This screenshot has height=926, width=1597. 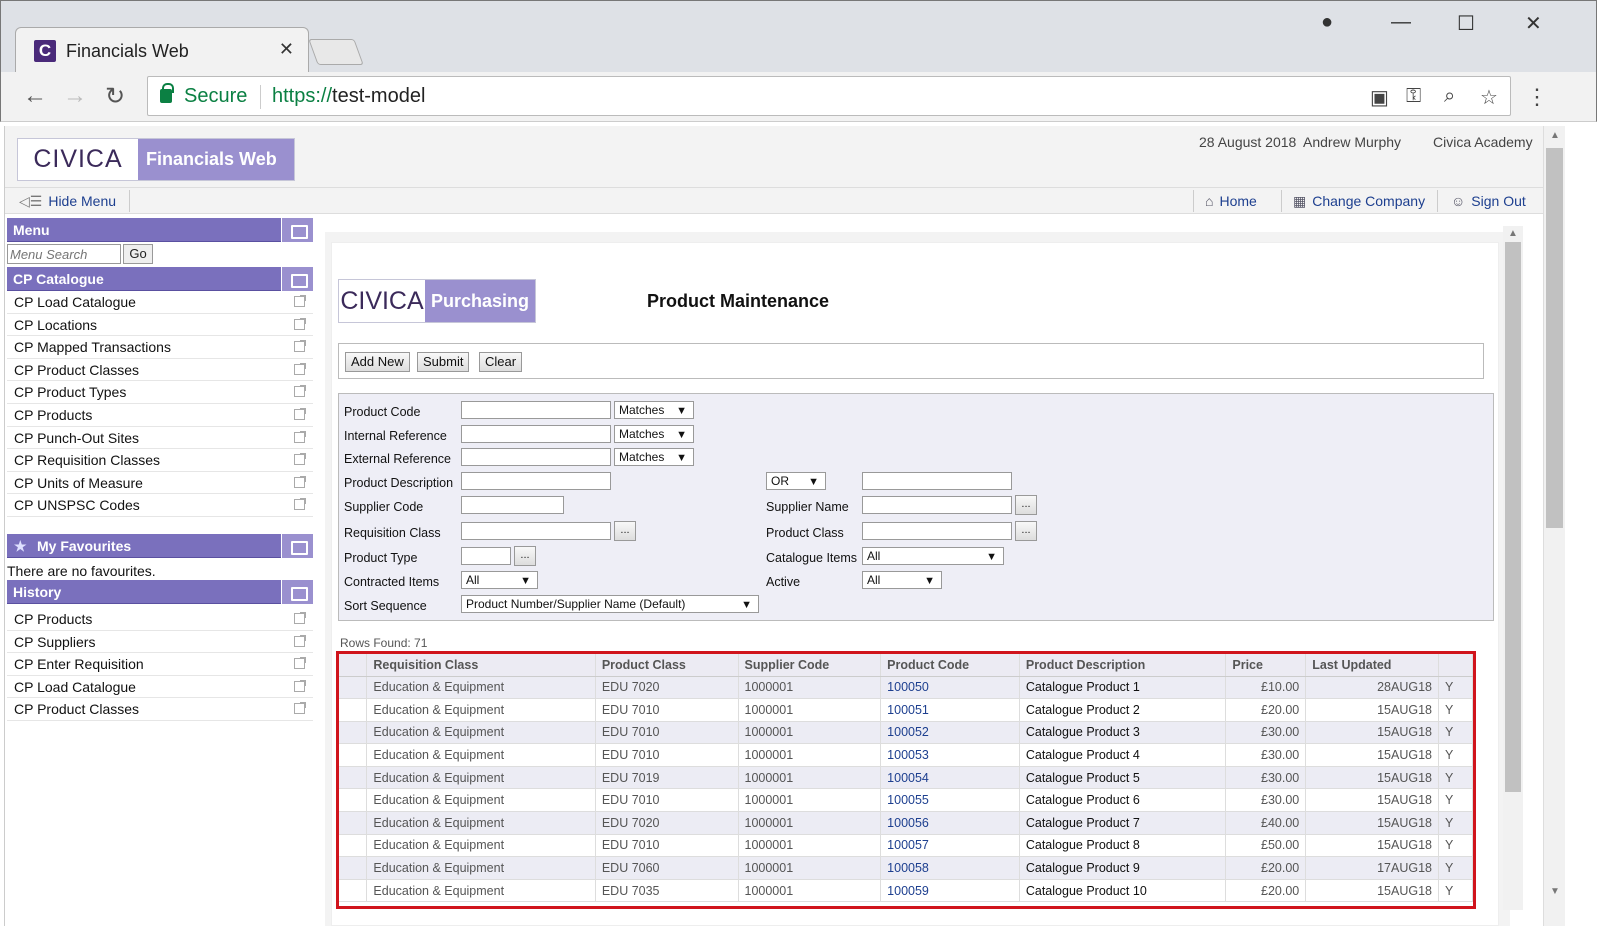 I want to click on column-header: Price, so click(x=1266, y=665).